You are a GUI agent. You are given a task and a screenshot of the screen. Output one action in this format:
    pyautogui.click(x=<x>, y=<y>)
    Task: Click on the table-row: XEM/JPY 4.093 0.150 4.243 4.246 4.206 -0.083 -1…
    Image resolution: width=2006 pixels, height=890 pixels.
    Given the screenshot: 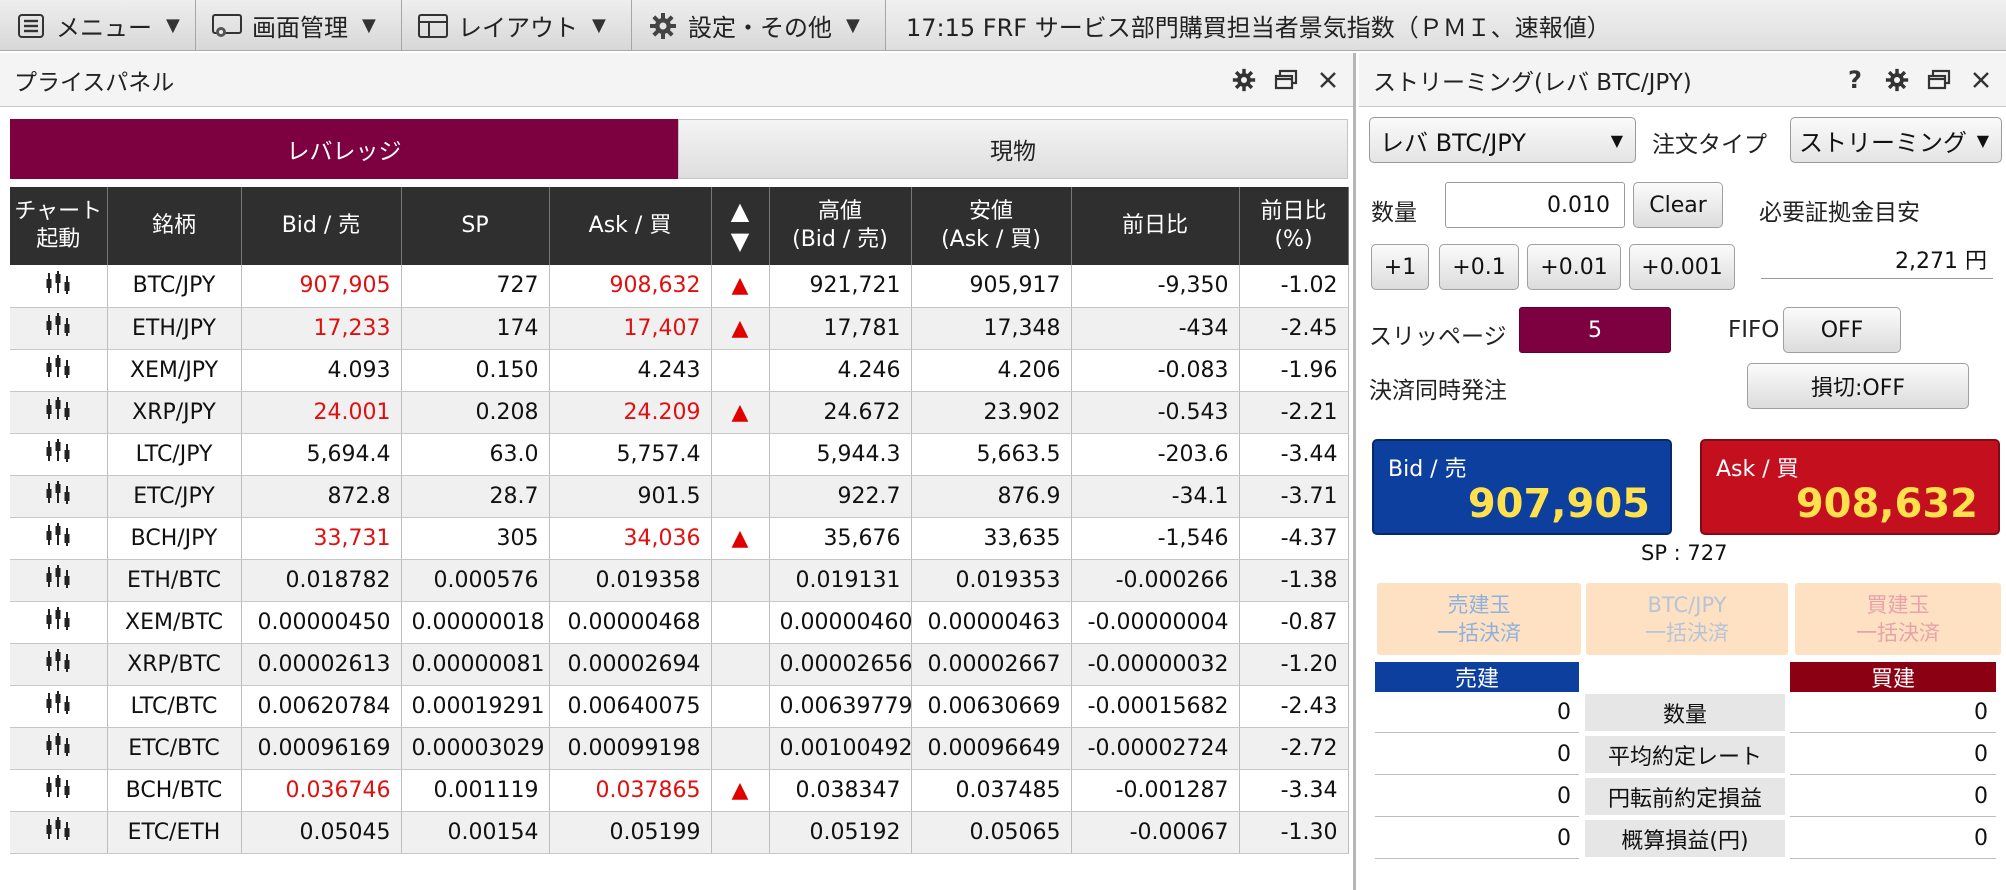 What is the action you would take?
    pyautogui.click(x=679, y=370)
    